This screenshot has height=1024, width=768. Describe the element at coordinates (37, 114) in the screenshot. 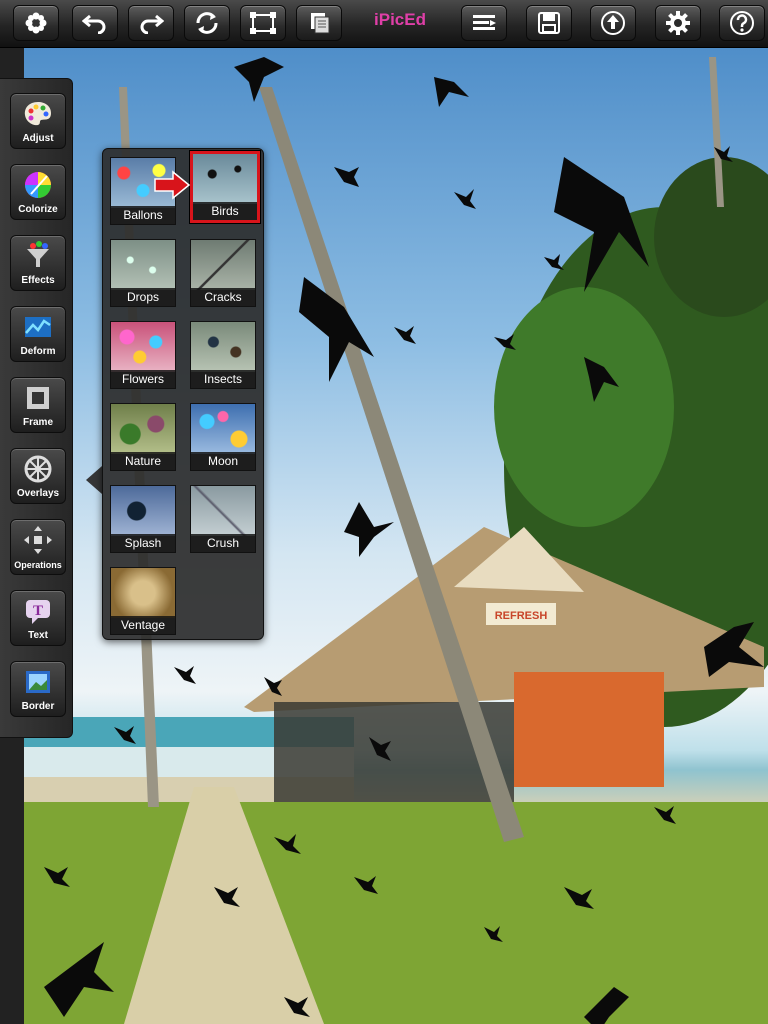

I see `palette-icon` at that location.